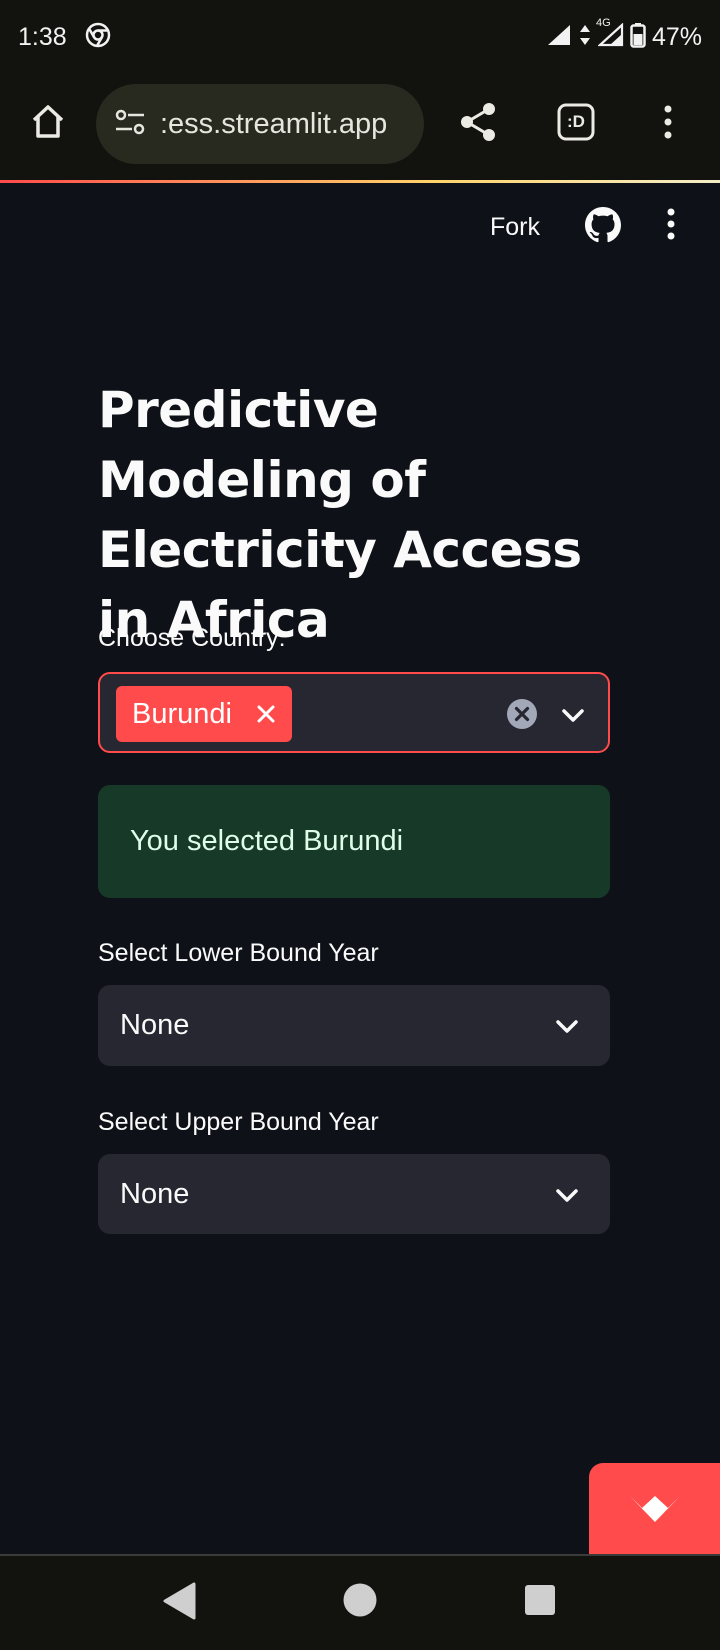 This screenshot has height=1650, width=720. I want to click on tag-remove-button, so click(266, 714).